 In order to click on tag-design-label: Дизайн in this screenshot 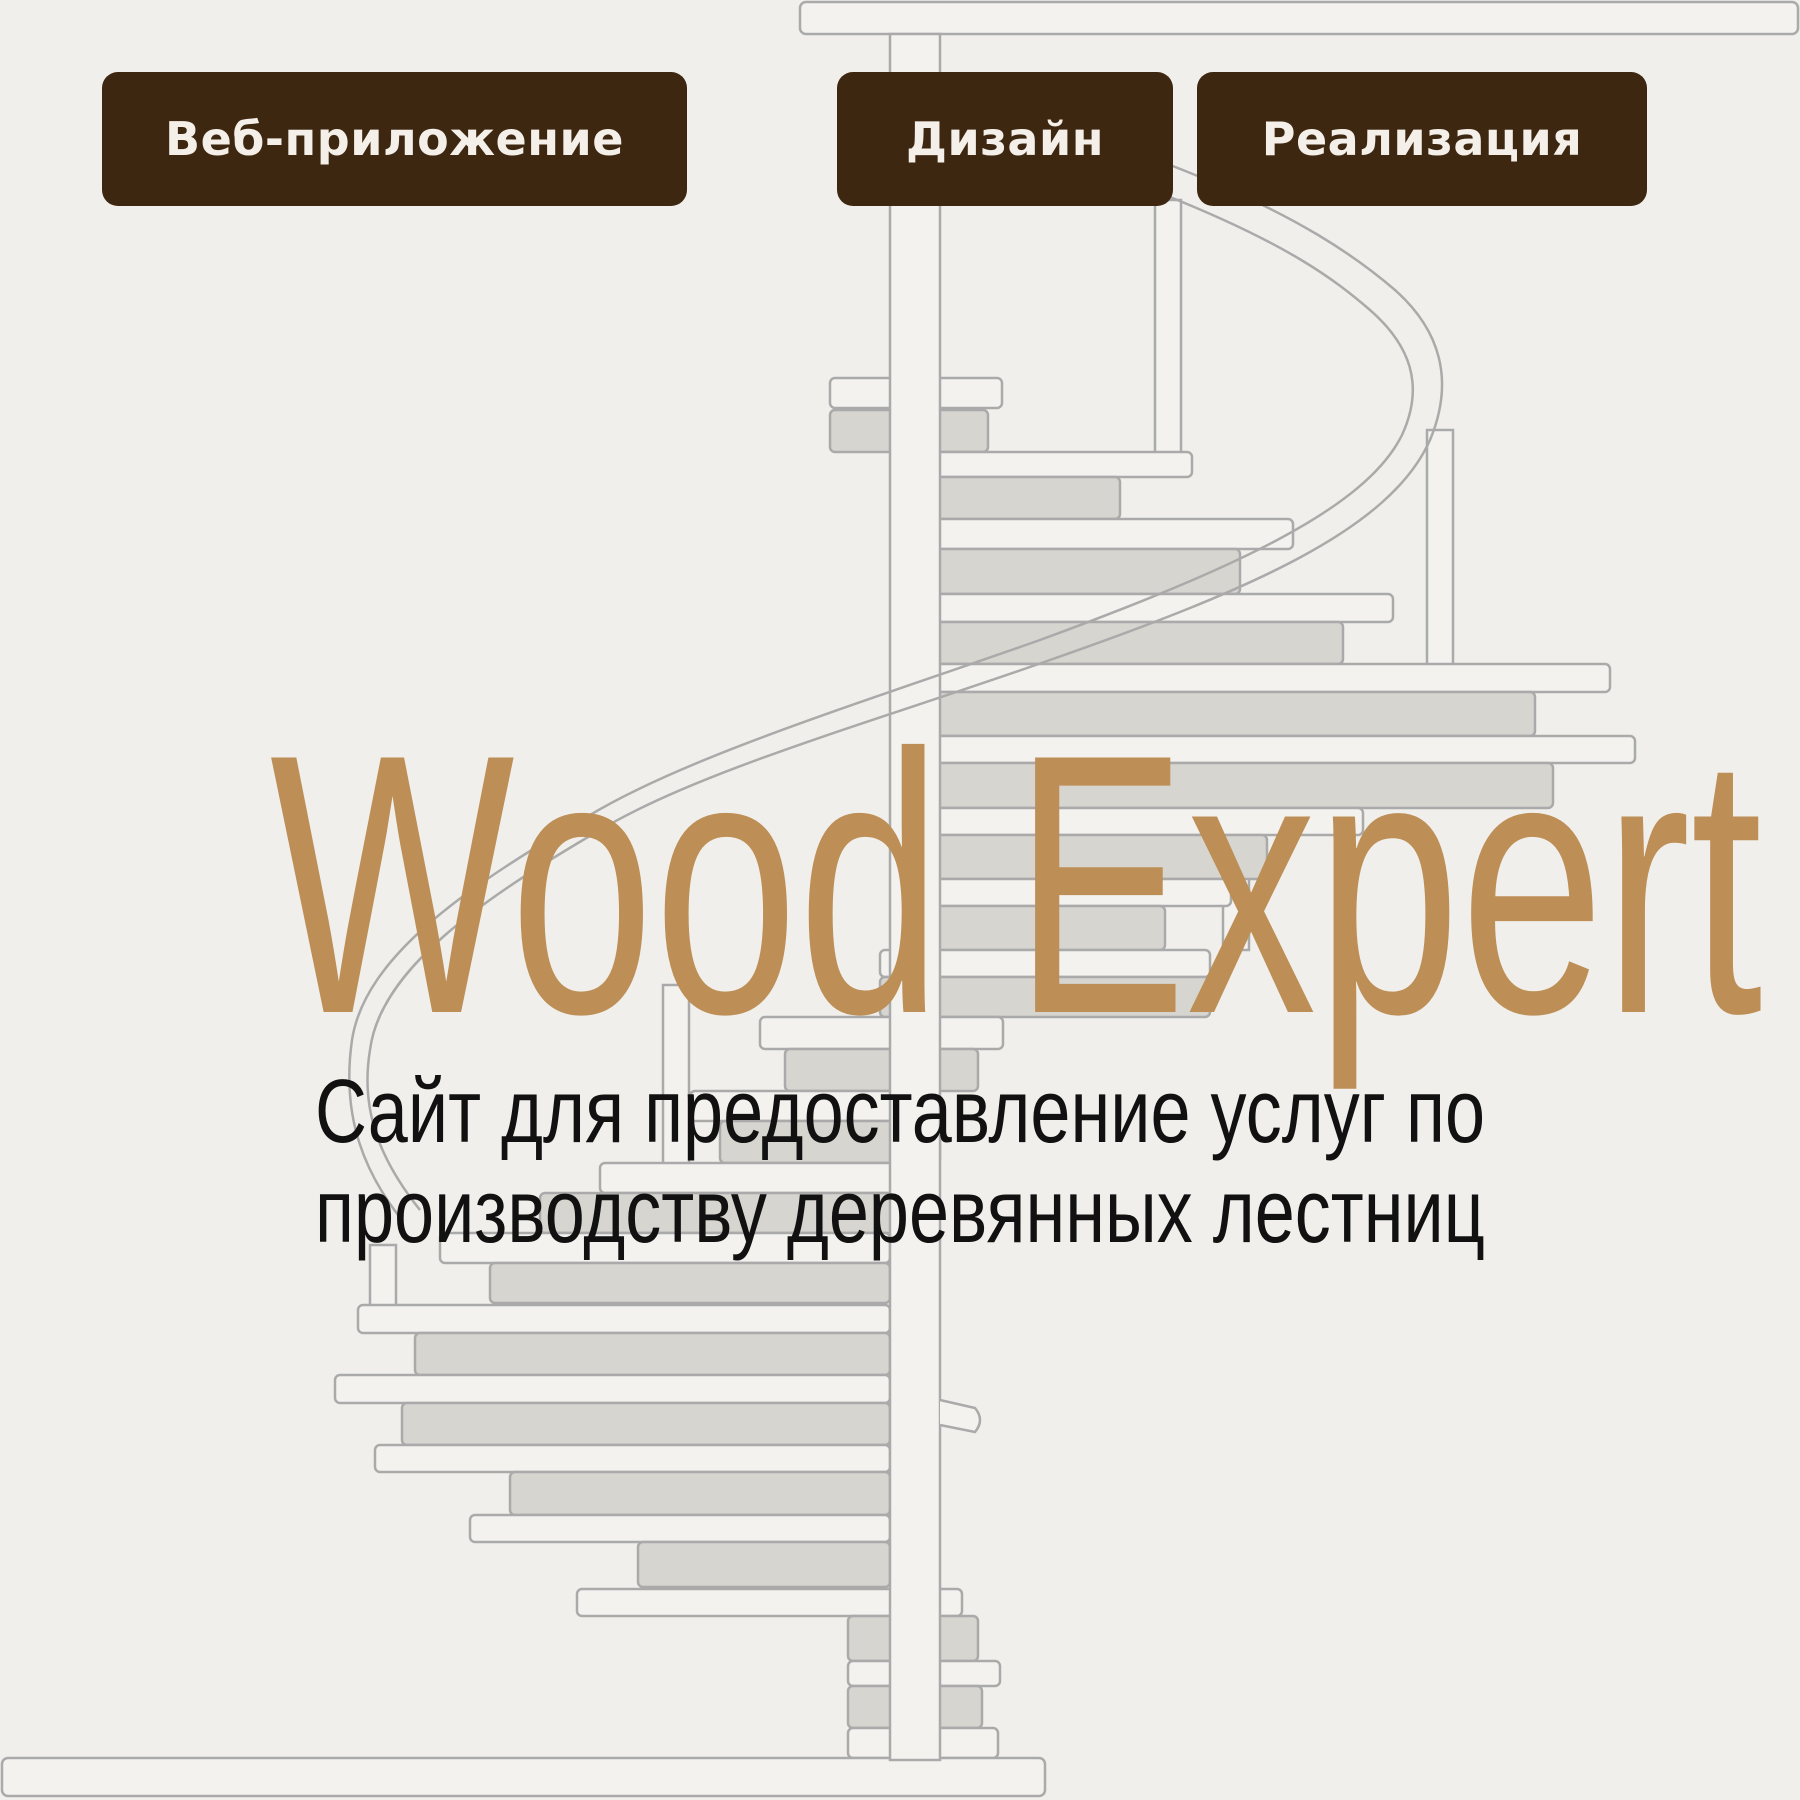, I will do `click(1005, 139)`.